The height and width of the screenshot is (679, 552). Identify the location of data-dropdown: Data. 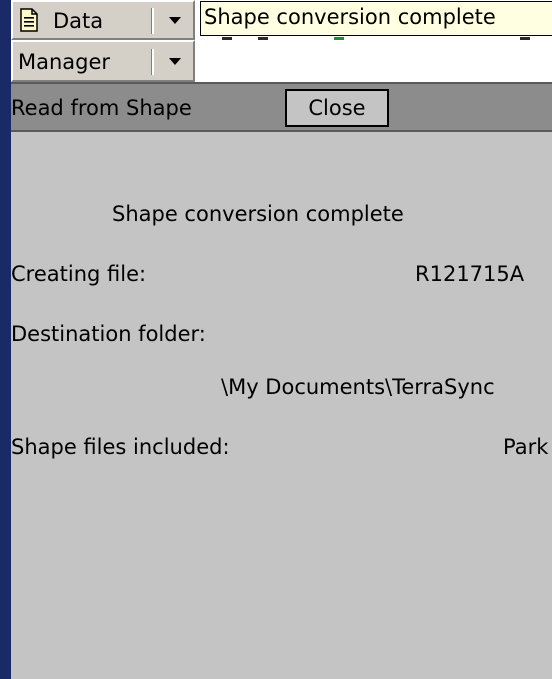
(103, 20).